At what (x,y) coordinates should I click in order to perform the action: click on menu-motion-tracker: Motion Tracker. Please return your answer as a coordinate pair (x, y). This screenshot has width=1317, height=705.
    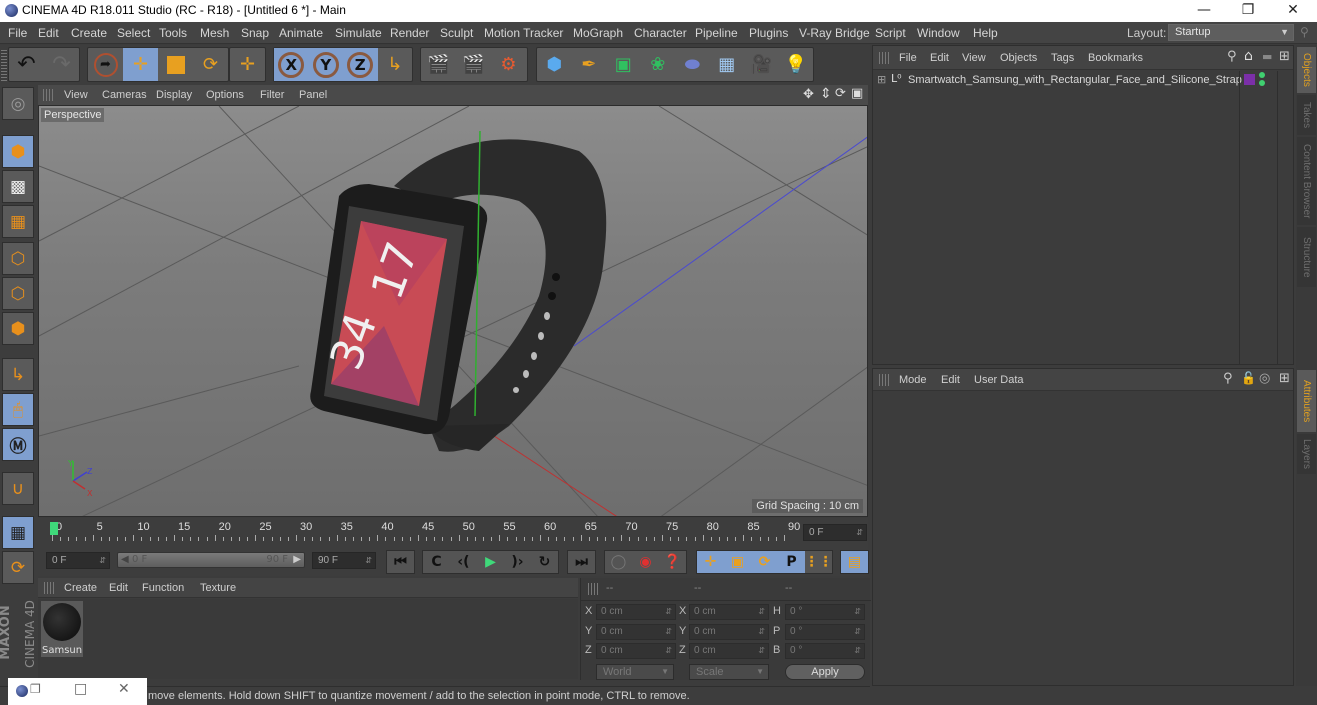
    Looking at the image, I should click on (523, 33).